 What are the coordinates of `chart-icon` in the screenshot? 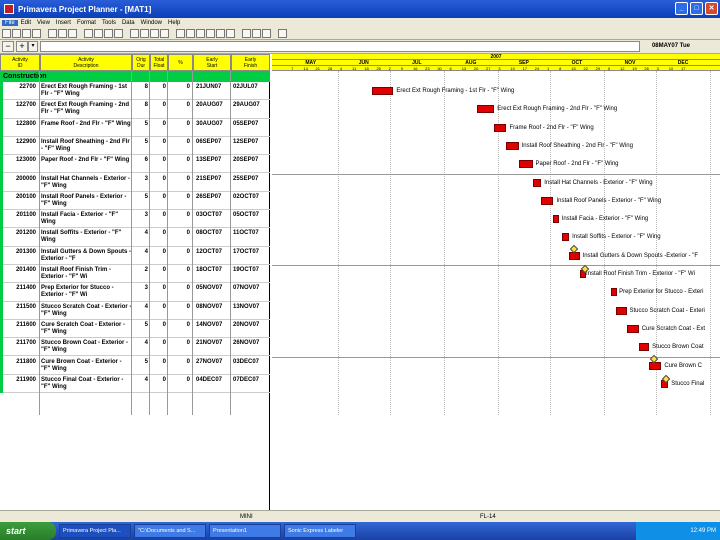 It's located at (246, 33).